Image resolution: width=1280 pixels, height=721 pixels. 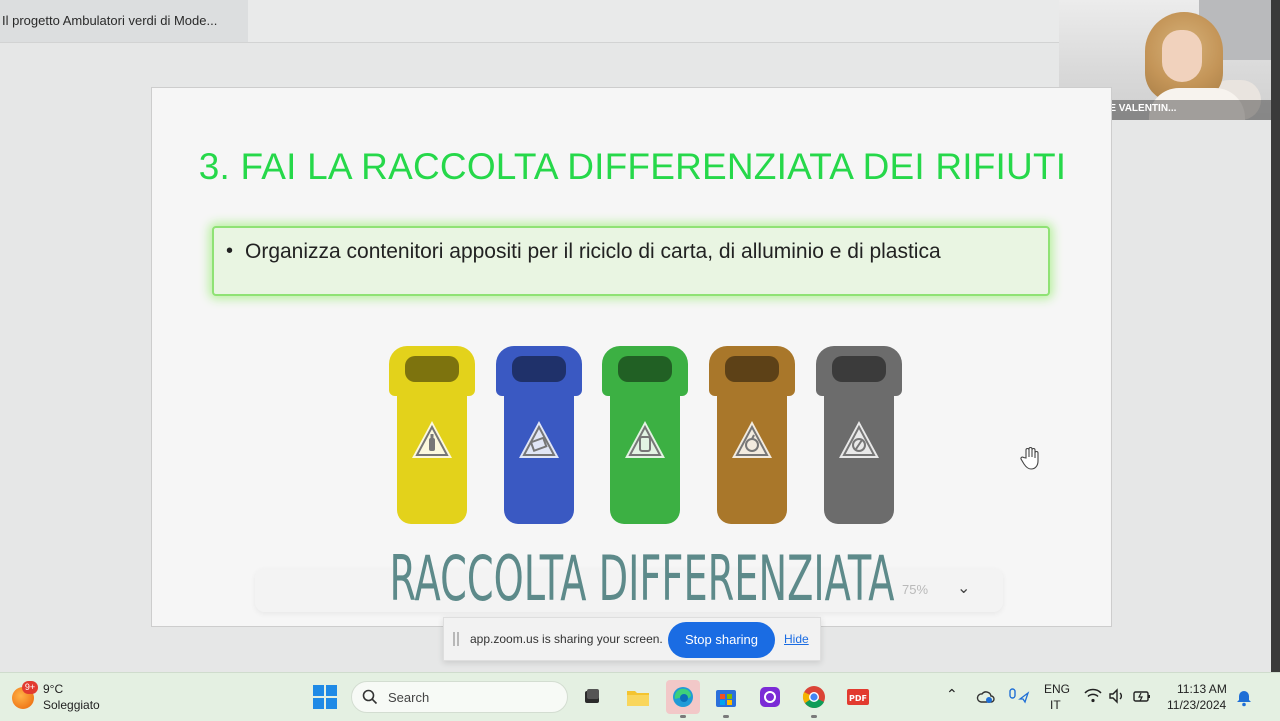 What do you see at coordinates (1275, 336) in the screenshot?
I see `window-edge` at bounding box center [1275, 336].